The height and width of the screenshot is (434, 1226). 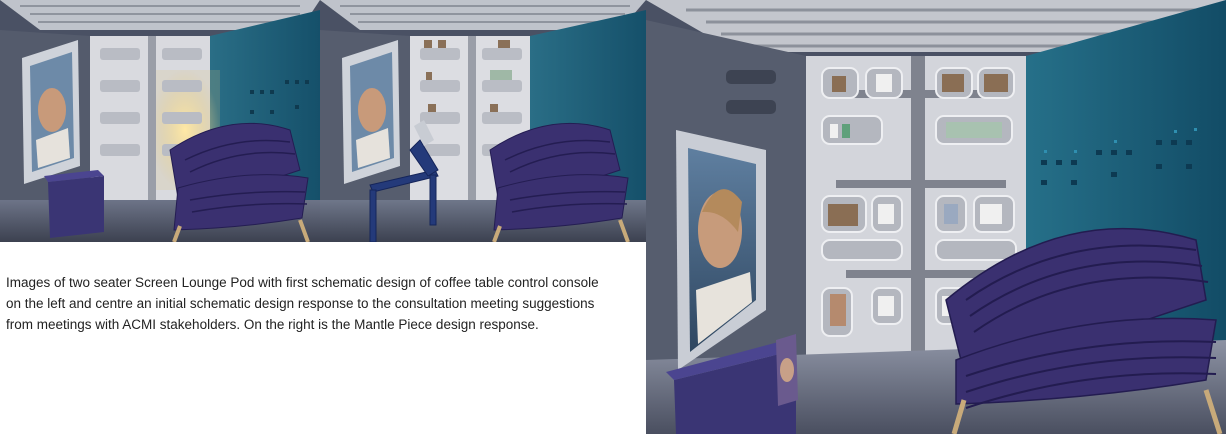 I want to click on pod-render-left, so click(x=160, y=121).